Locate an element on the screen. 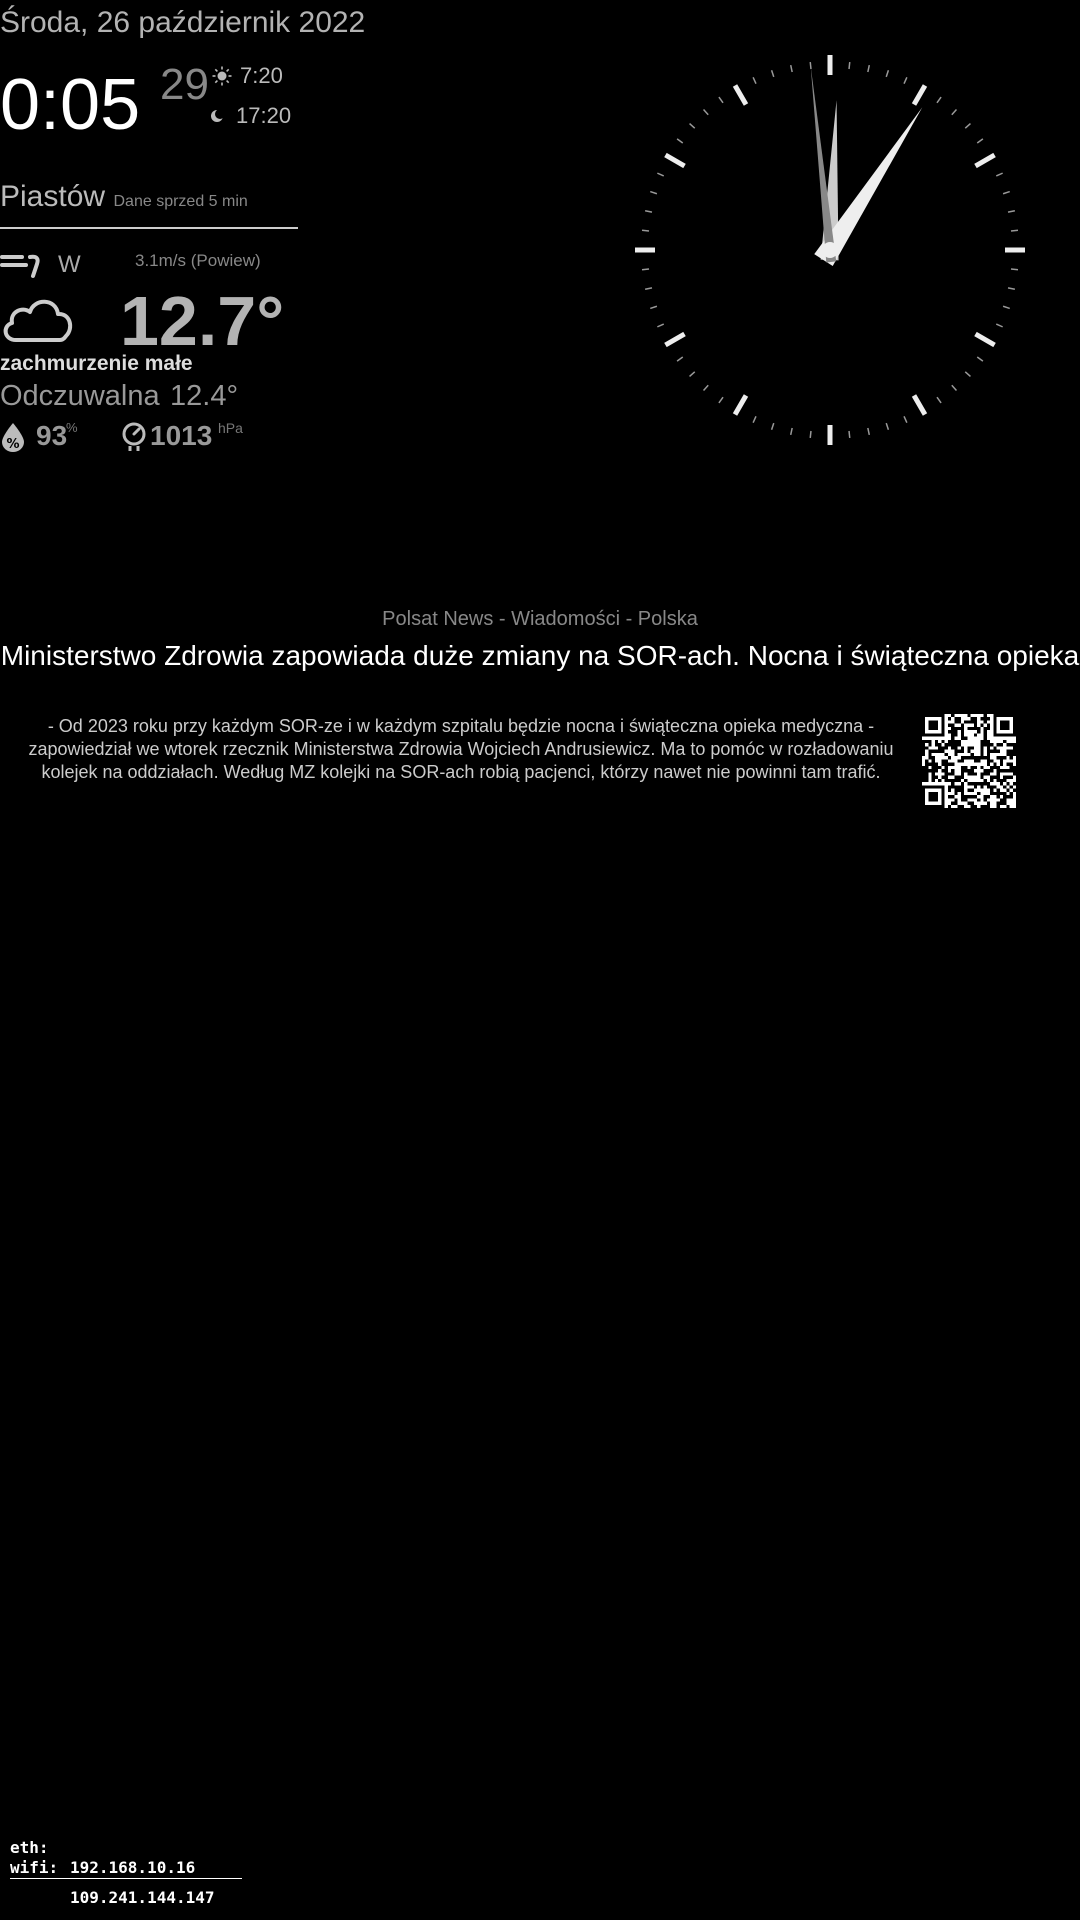 The image size is (1080, 1920). digital-time: 0:05 is located at coordinates (70, 105).